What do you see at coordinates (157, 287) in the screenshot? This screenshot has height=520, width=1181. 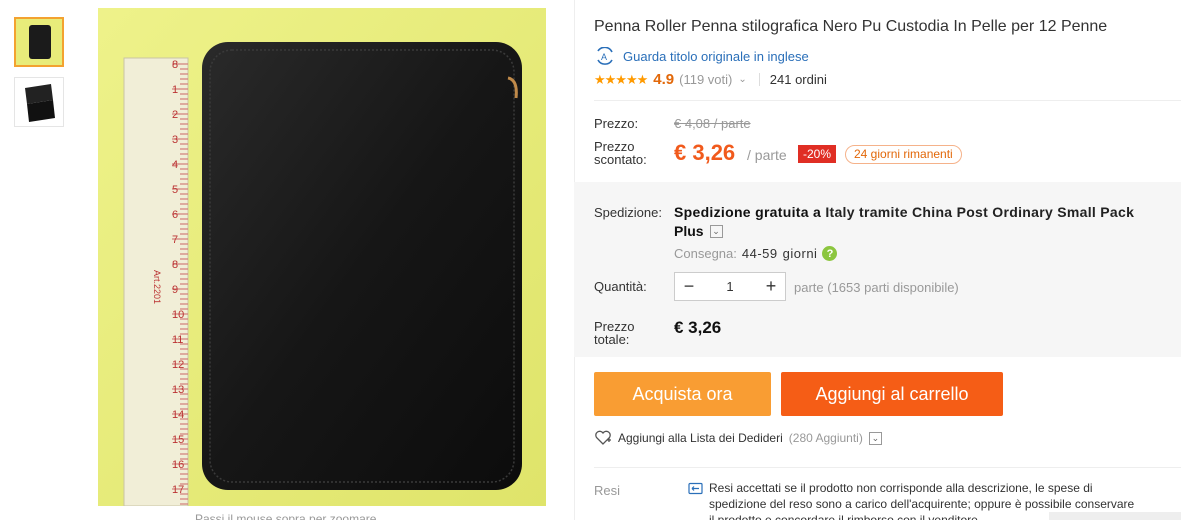 I see `ruler-label: Art.2201` at bounding box center [157, 287].